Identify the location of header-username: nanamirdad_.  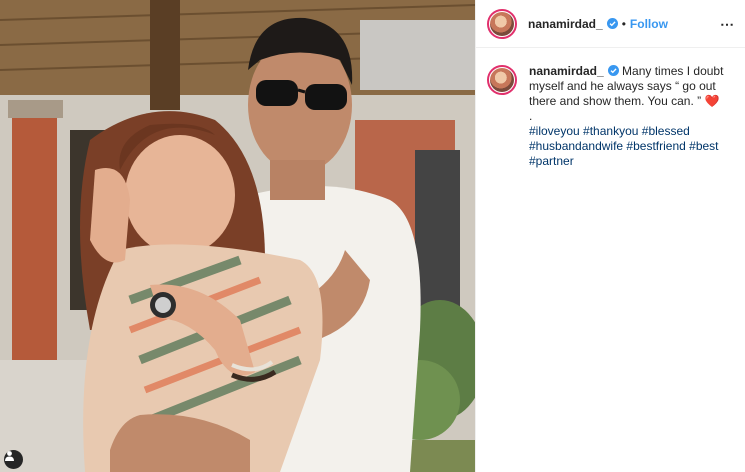
(565, 24).